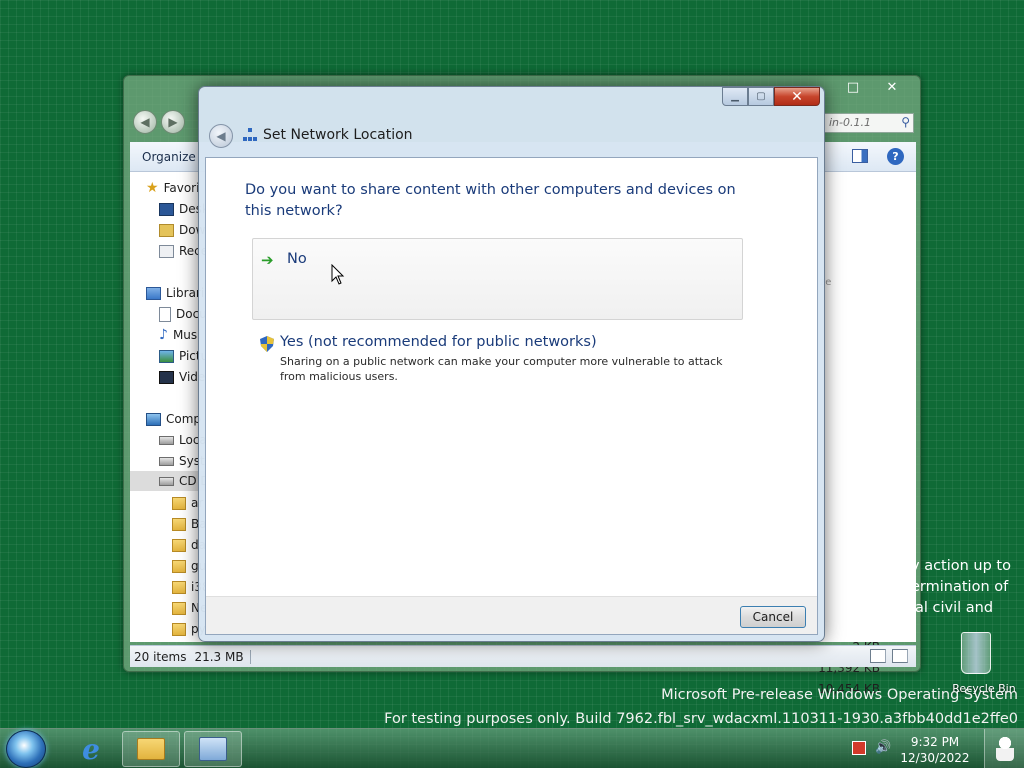 This screenshot has height=768, width=1024. Describe the element at coordinates (221, 136) in the screenshot. I see `back-arrow-icon: ◀` at that location.